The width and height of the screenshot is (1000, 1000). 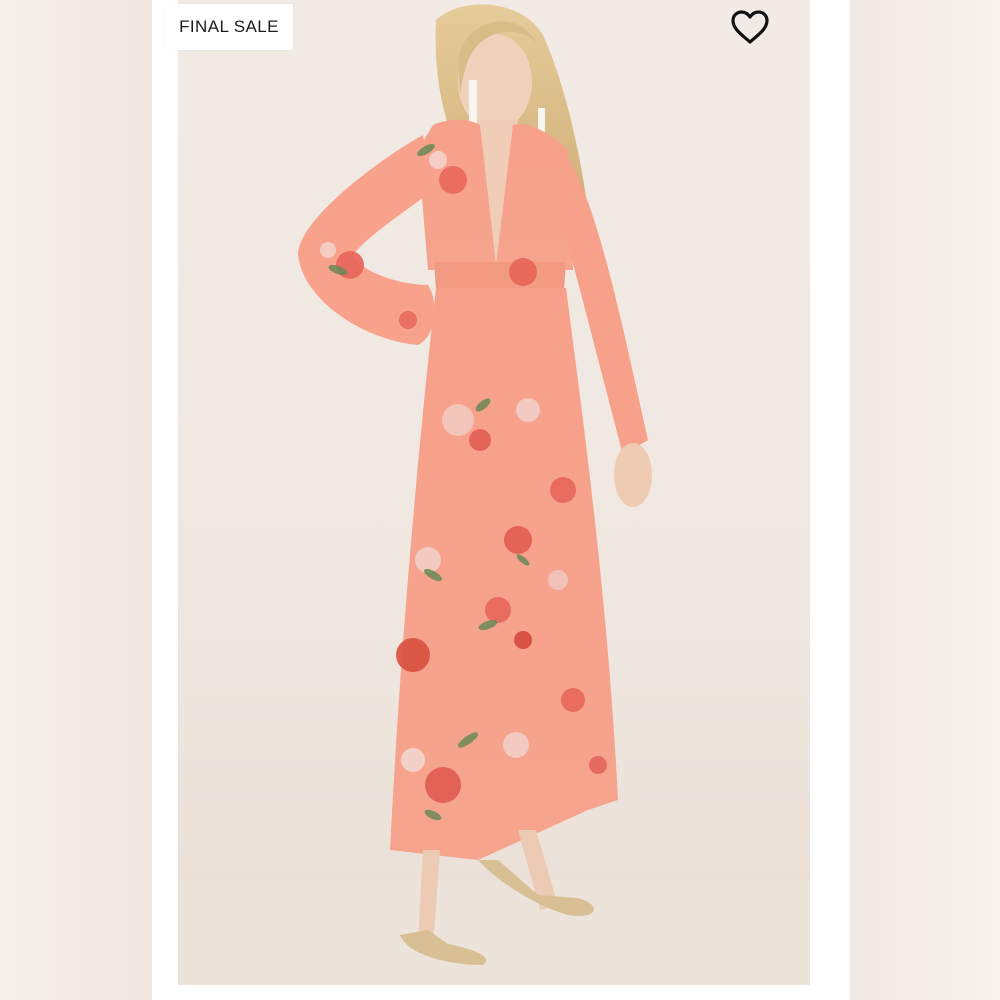 I want to click on favorite-button, so click(x=750, y=27).